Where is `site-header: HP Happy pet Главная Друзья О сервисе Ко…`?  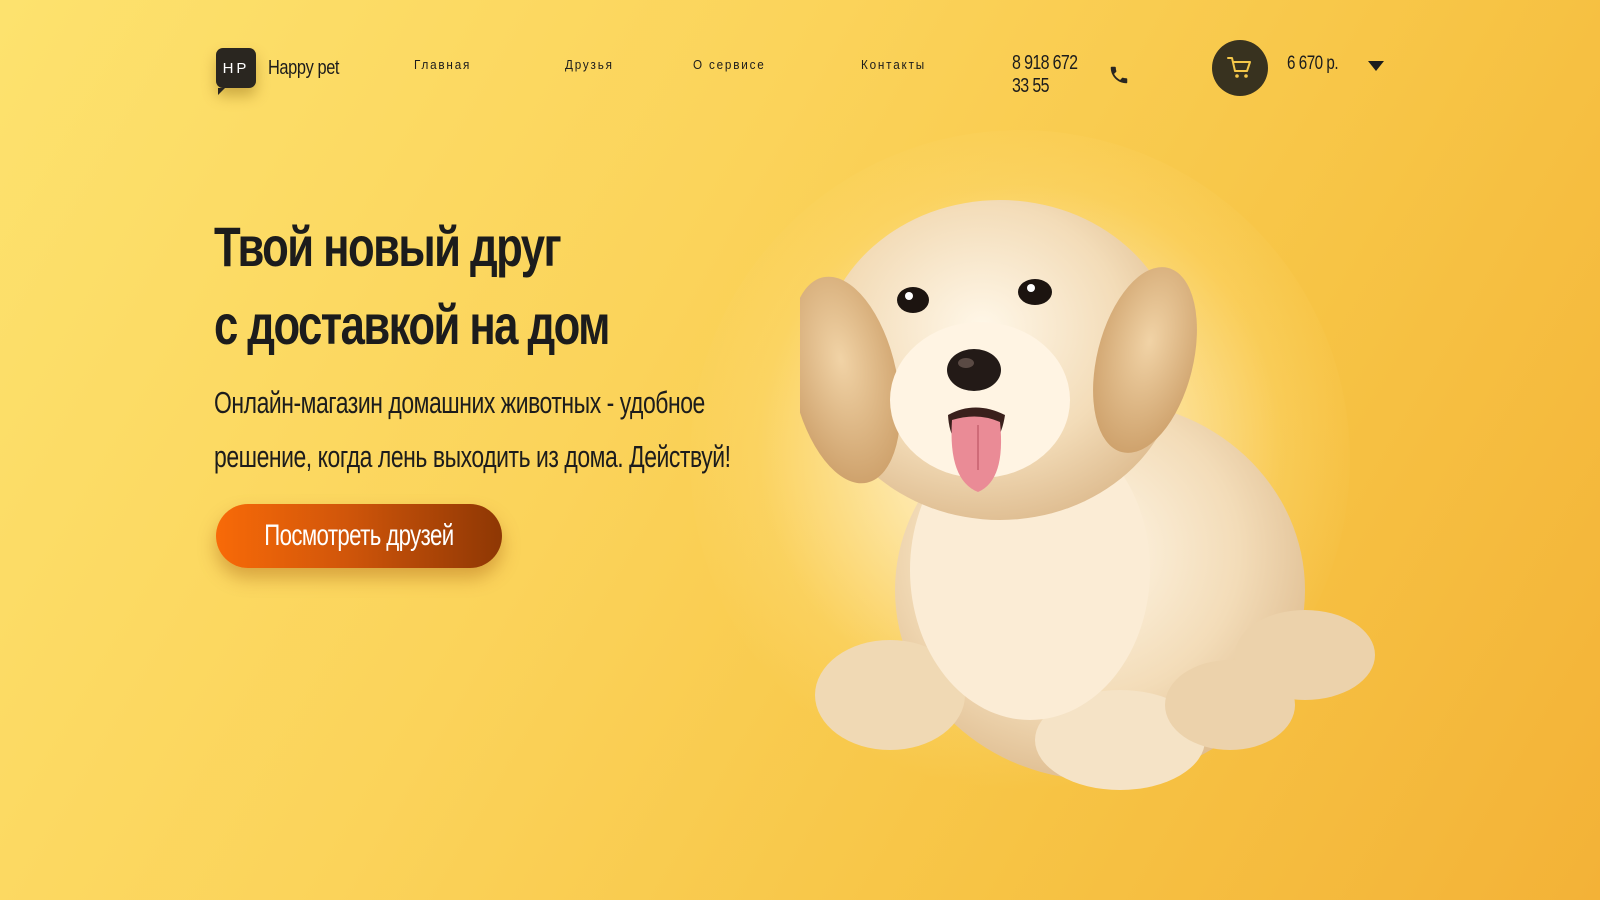 site-header: HP Happy pet Главная Друзья О сервисе Ко… is located at coordinates (800, 65).